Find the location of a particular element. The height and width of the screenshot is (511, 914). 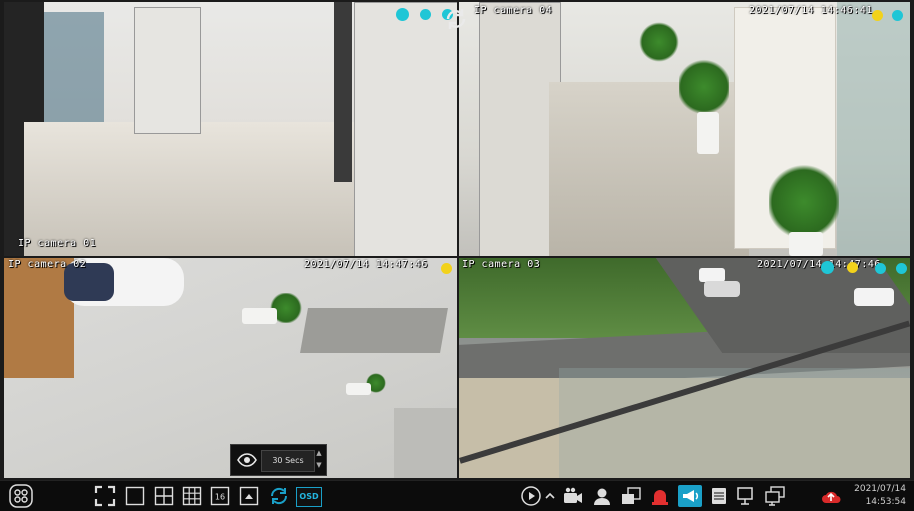

play-icon is located at coordinates (531, 496).